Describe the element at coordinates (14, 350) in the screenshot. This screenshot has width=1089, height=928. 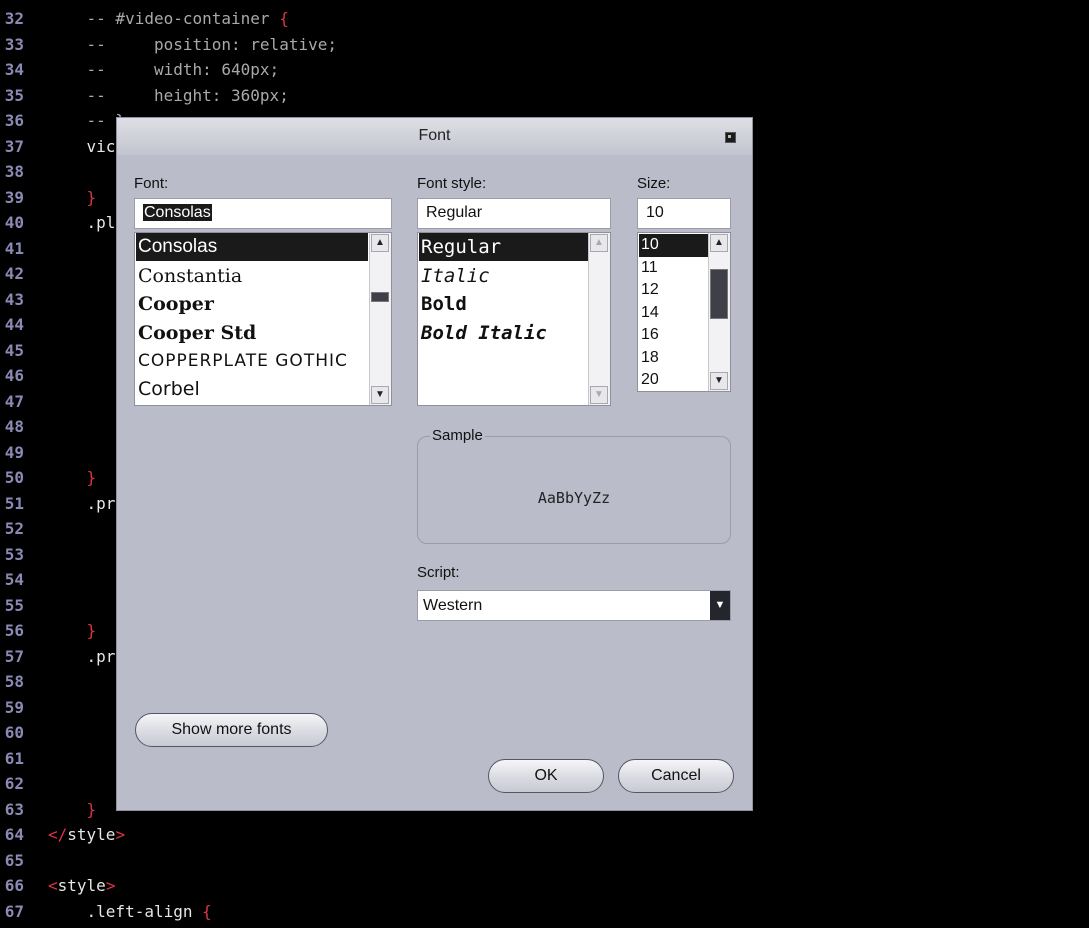
I see `line-number: 45` at that location.